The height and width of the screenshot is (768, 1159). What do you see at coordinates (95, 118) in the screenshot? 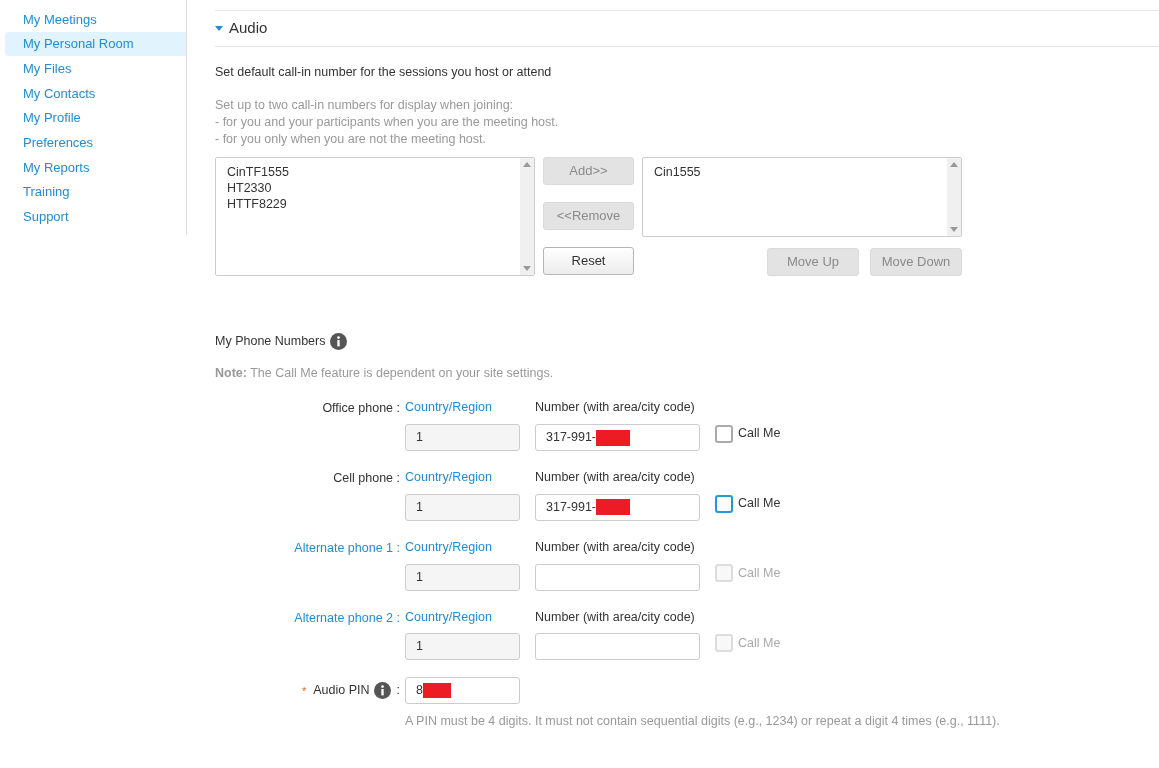
I see `sidebar-item: My Profile` at bounding box center [95, 118].